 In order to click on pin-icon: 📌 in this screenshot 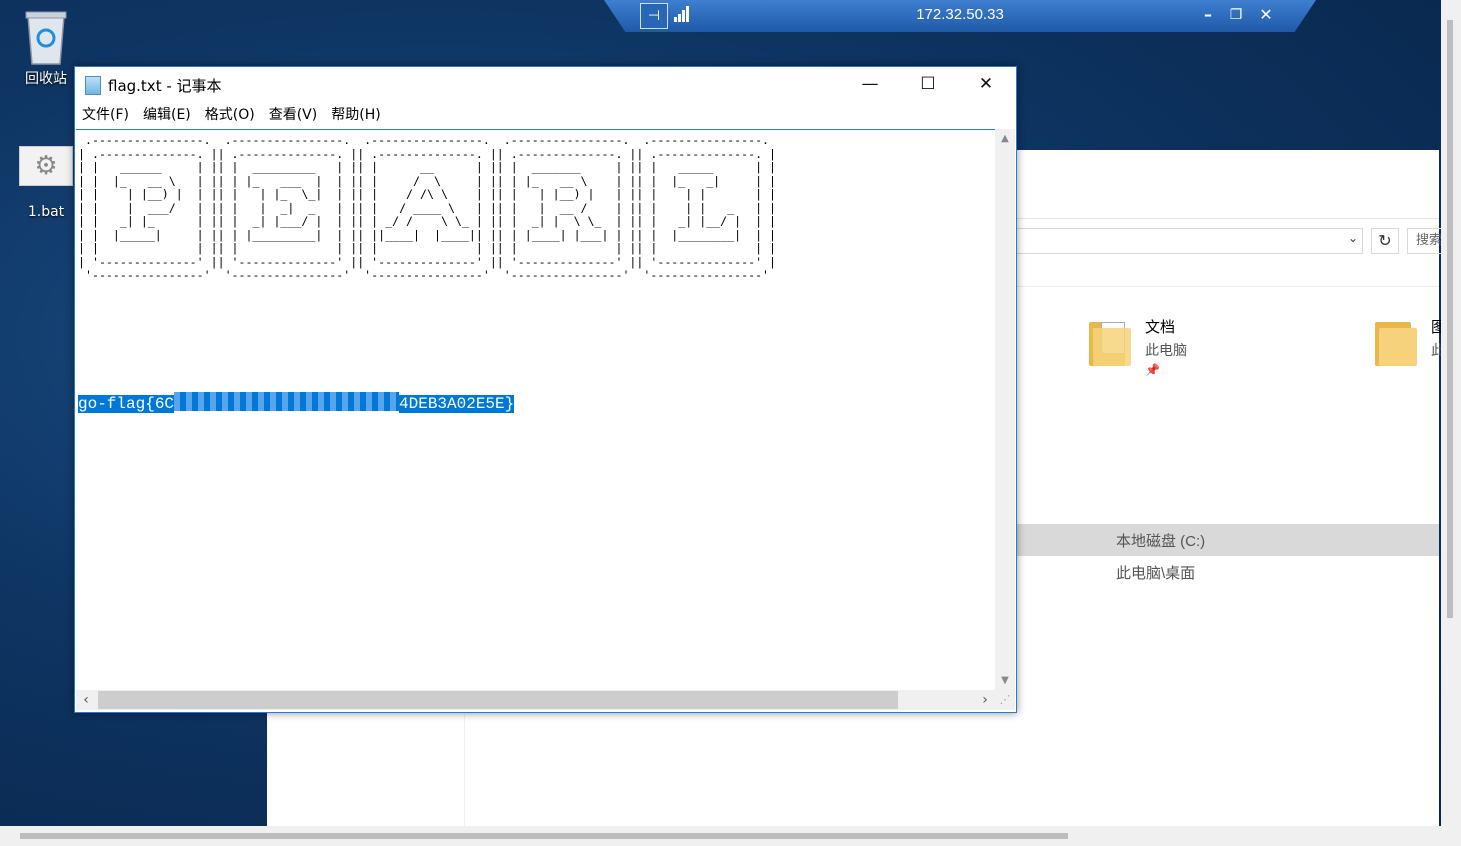, I will do `click(1152, 370)`.